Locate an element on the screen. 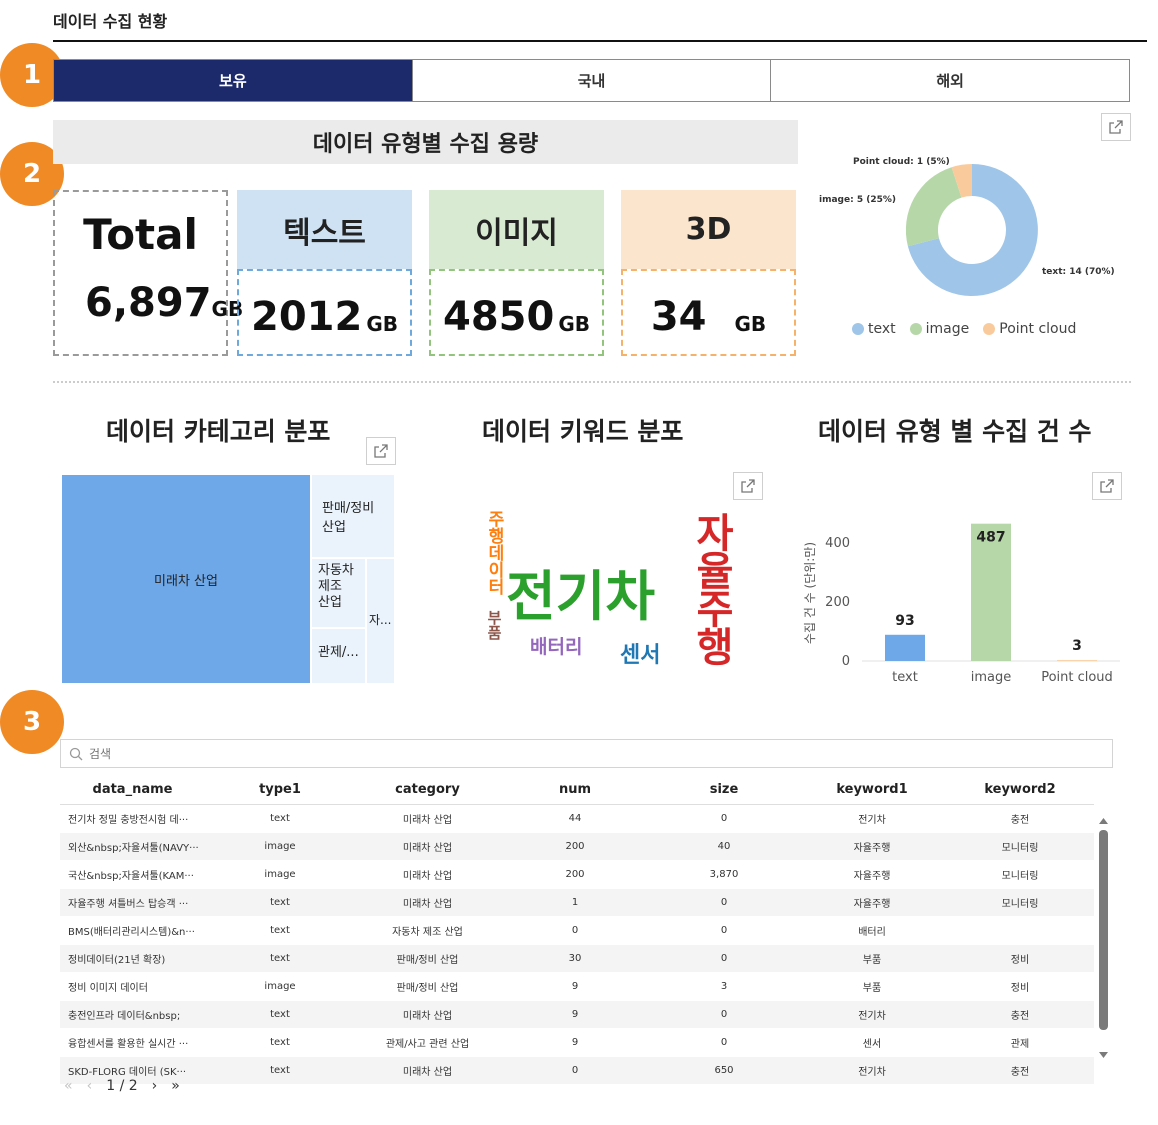 The image size is (1158, 1125). expand-category-button is located at coordinates (381, 451).